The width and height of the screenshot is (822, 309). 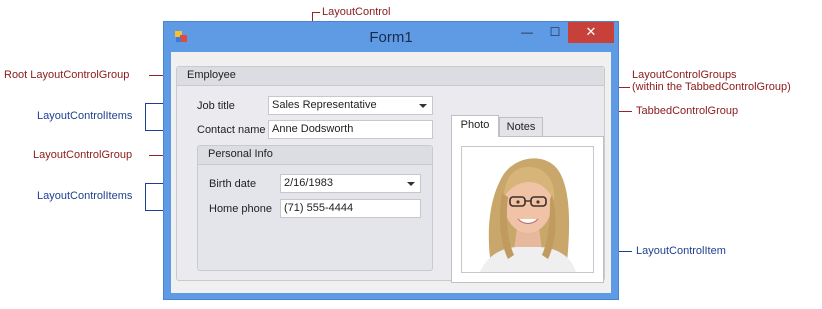 I want to click on home-phone-value: (71) 555-4444, so click(x=319, y=208).